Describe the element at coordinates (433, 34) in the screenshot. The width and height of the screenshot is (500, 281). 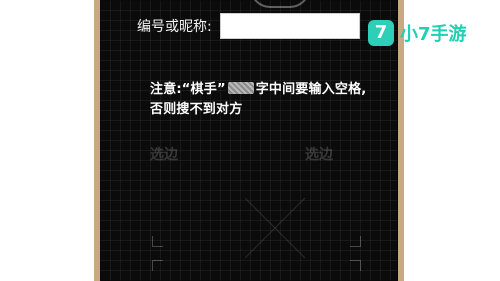
I see `watermark-text: 小7手游` at that location.